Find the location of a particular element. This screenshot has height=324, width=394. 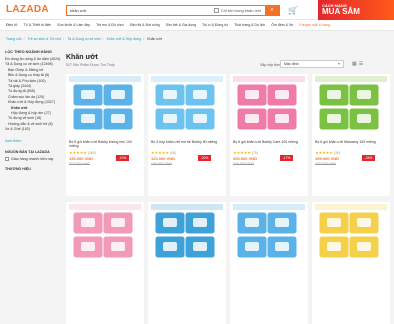

seller-filter-title: NGUỒN BÁN TẠI LAZADA is located at coordinates (27, 151).